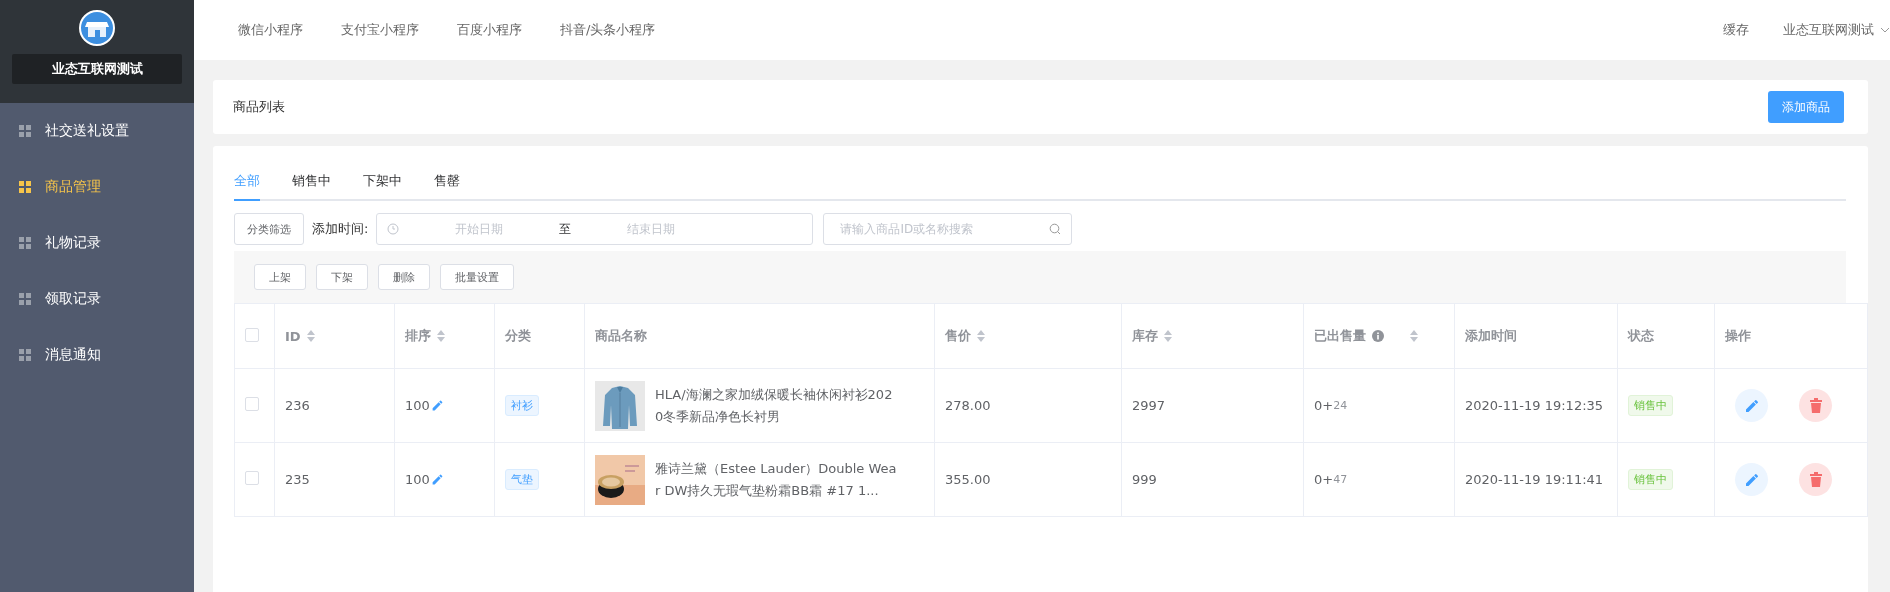  What do you see at coordinates (1145, 336) in the screenshot?
I see `column-header: 库存` at bounding box center [1145, 336].